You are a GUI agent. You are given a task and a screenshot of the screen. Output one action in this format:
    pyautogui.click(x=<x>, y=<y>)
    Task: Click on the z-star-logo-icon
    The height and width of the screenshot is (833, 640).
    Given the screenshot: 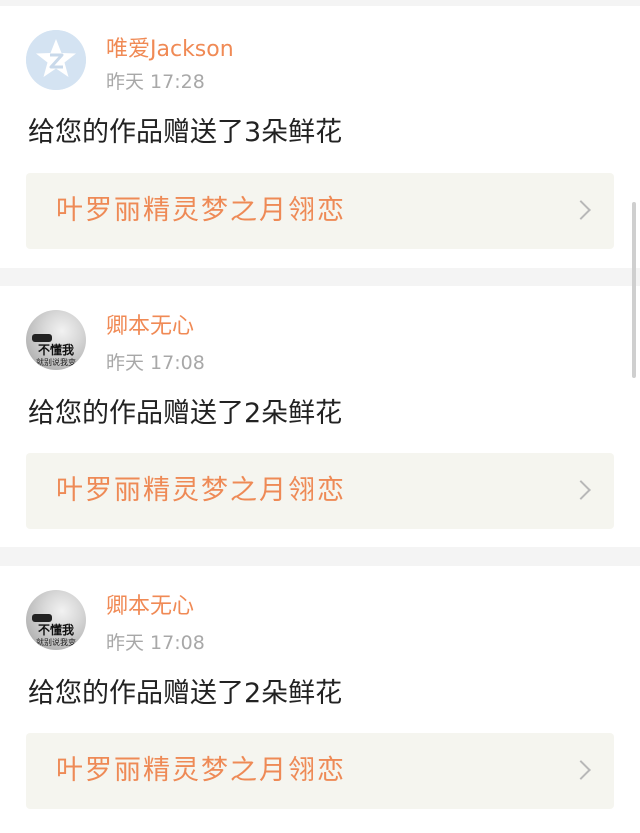 What is the action you would take?
    pyautogui.click(x=56, y=60)
    